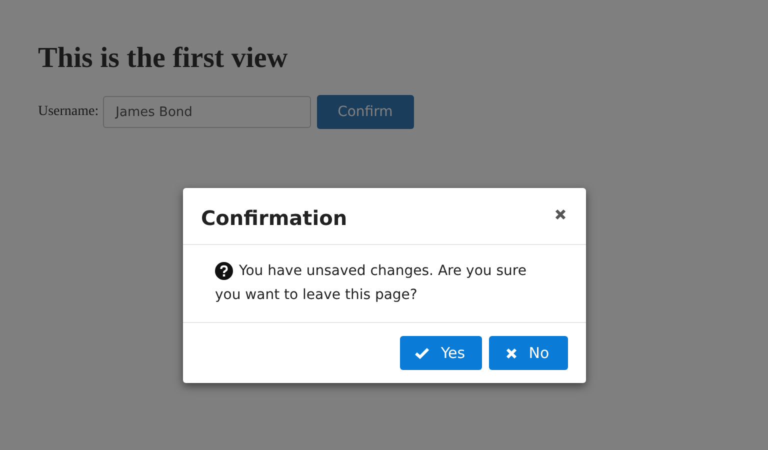  I want to click on question-icon, so click(224, 271).